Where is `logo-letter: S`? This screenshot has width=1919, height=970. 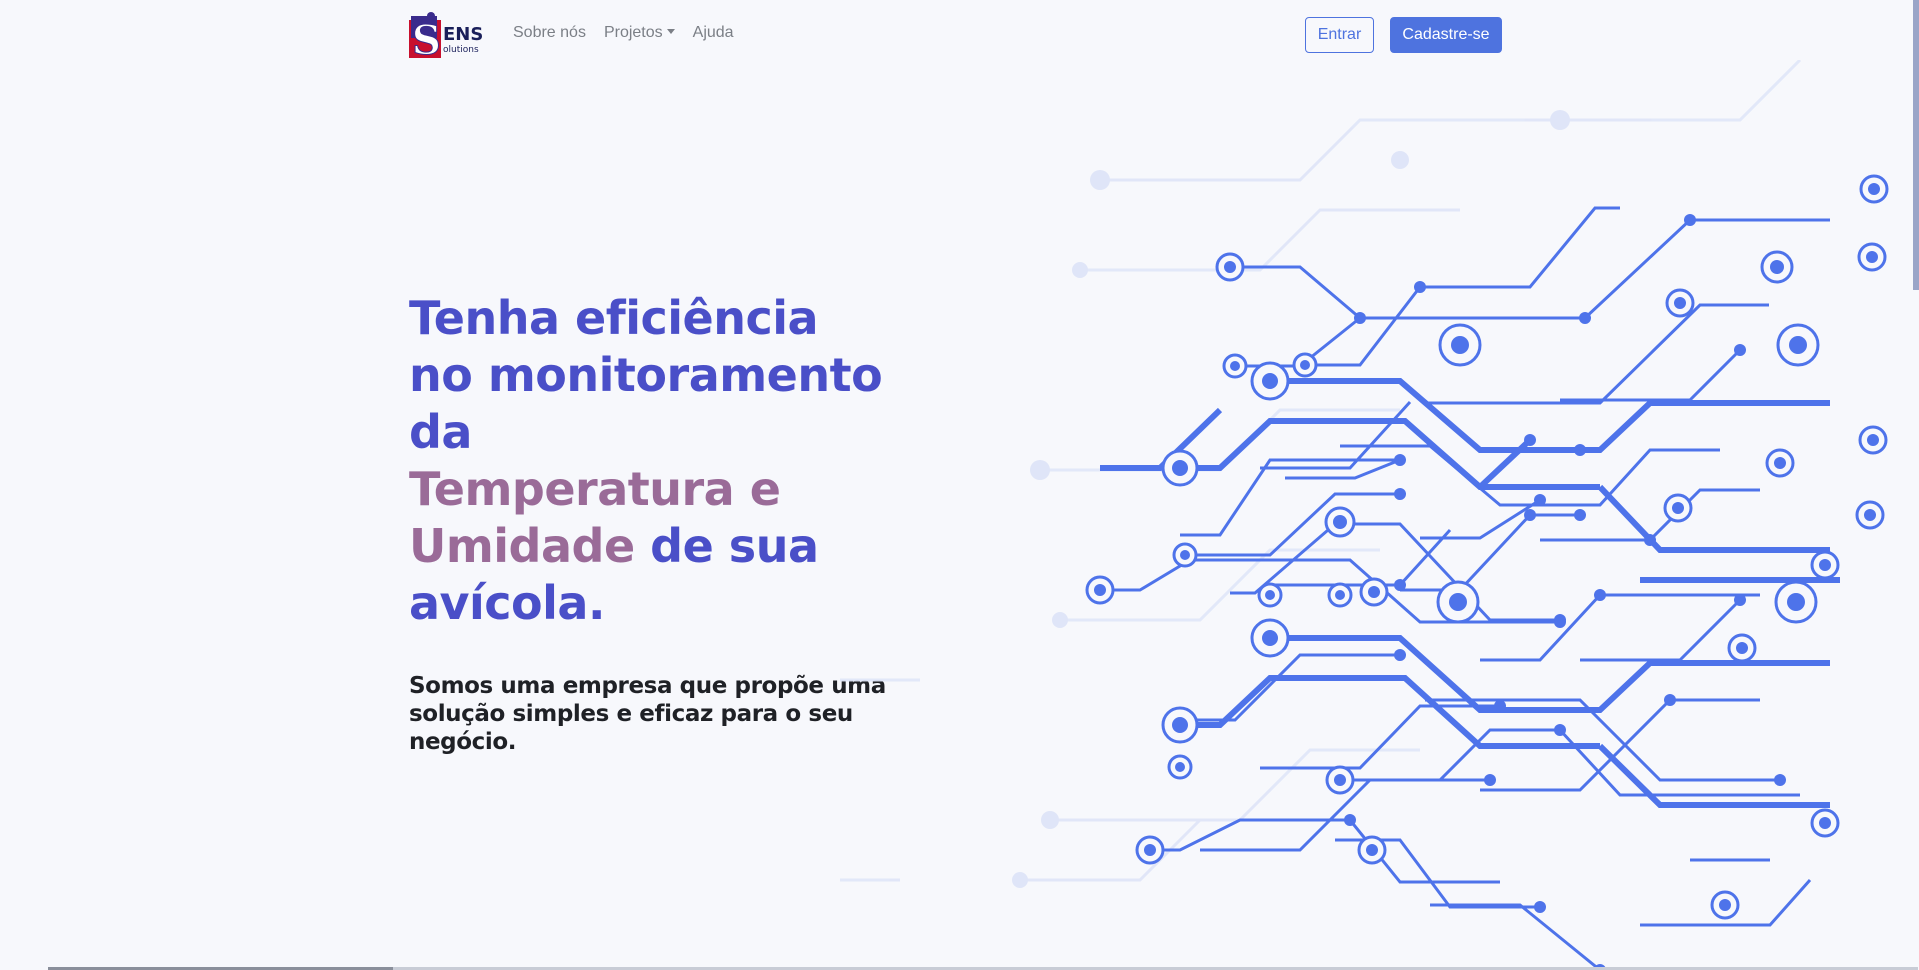
logo-letter: S is located at coordinates (426, 38).